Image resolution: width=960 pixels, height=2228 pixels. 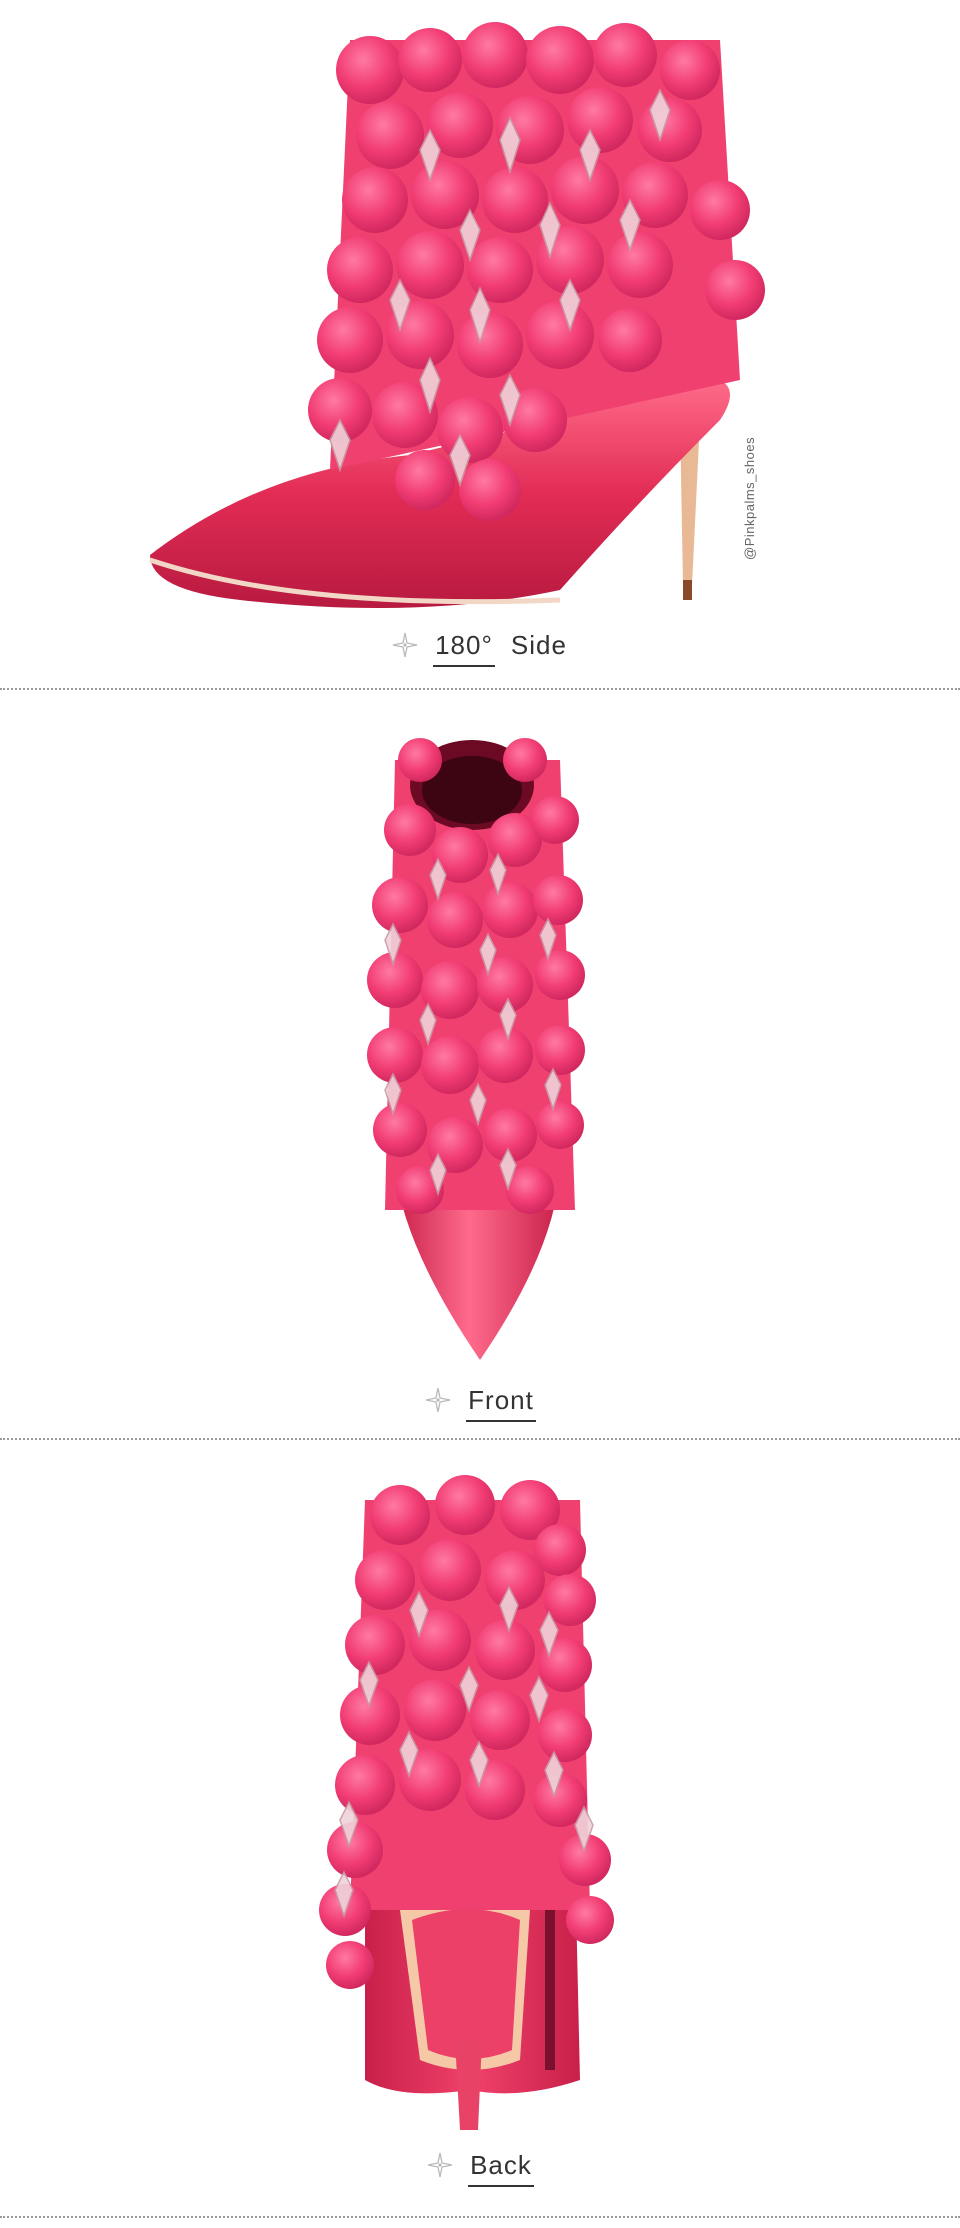 I want to click on view-label-name: Back, so click(x=501, y=2168).